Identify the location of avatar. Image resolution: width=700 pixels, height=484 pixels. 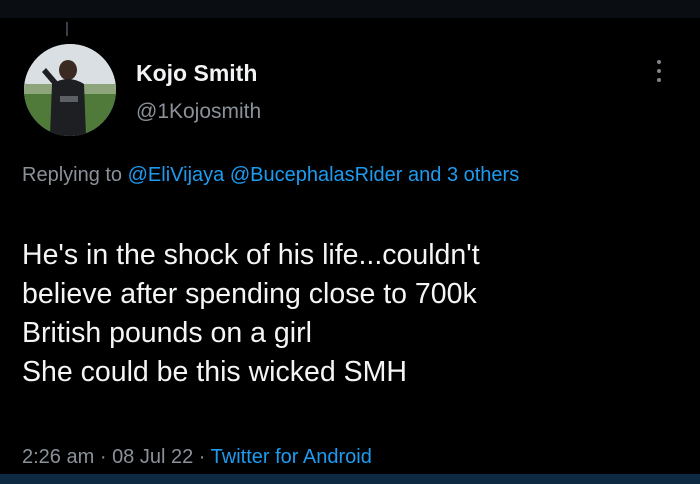
(70, 90).